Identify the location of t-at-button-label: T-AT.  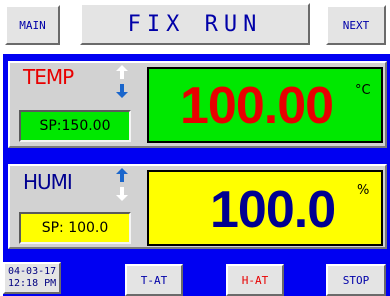
(154, 280).